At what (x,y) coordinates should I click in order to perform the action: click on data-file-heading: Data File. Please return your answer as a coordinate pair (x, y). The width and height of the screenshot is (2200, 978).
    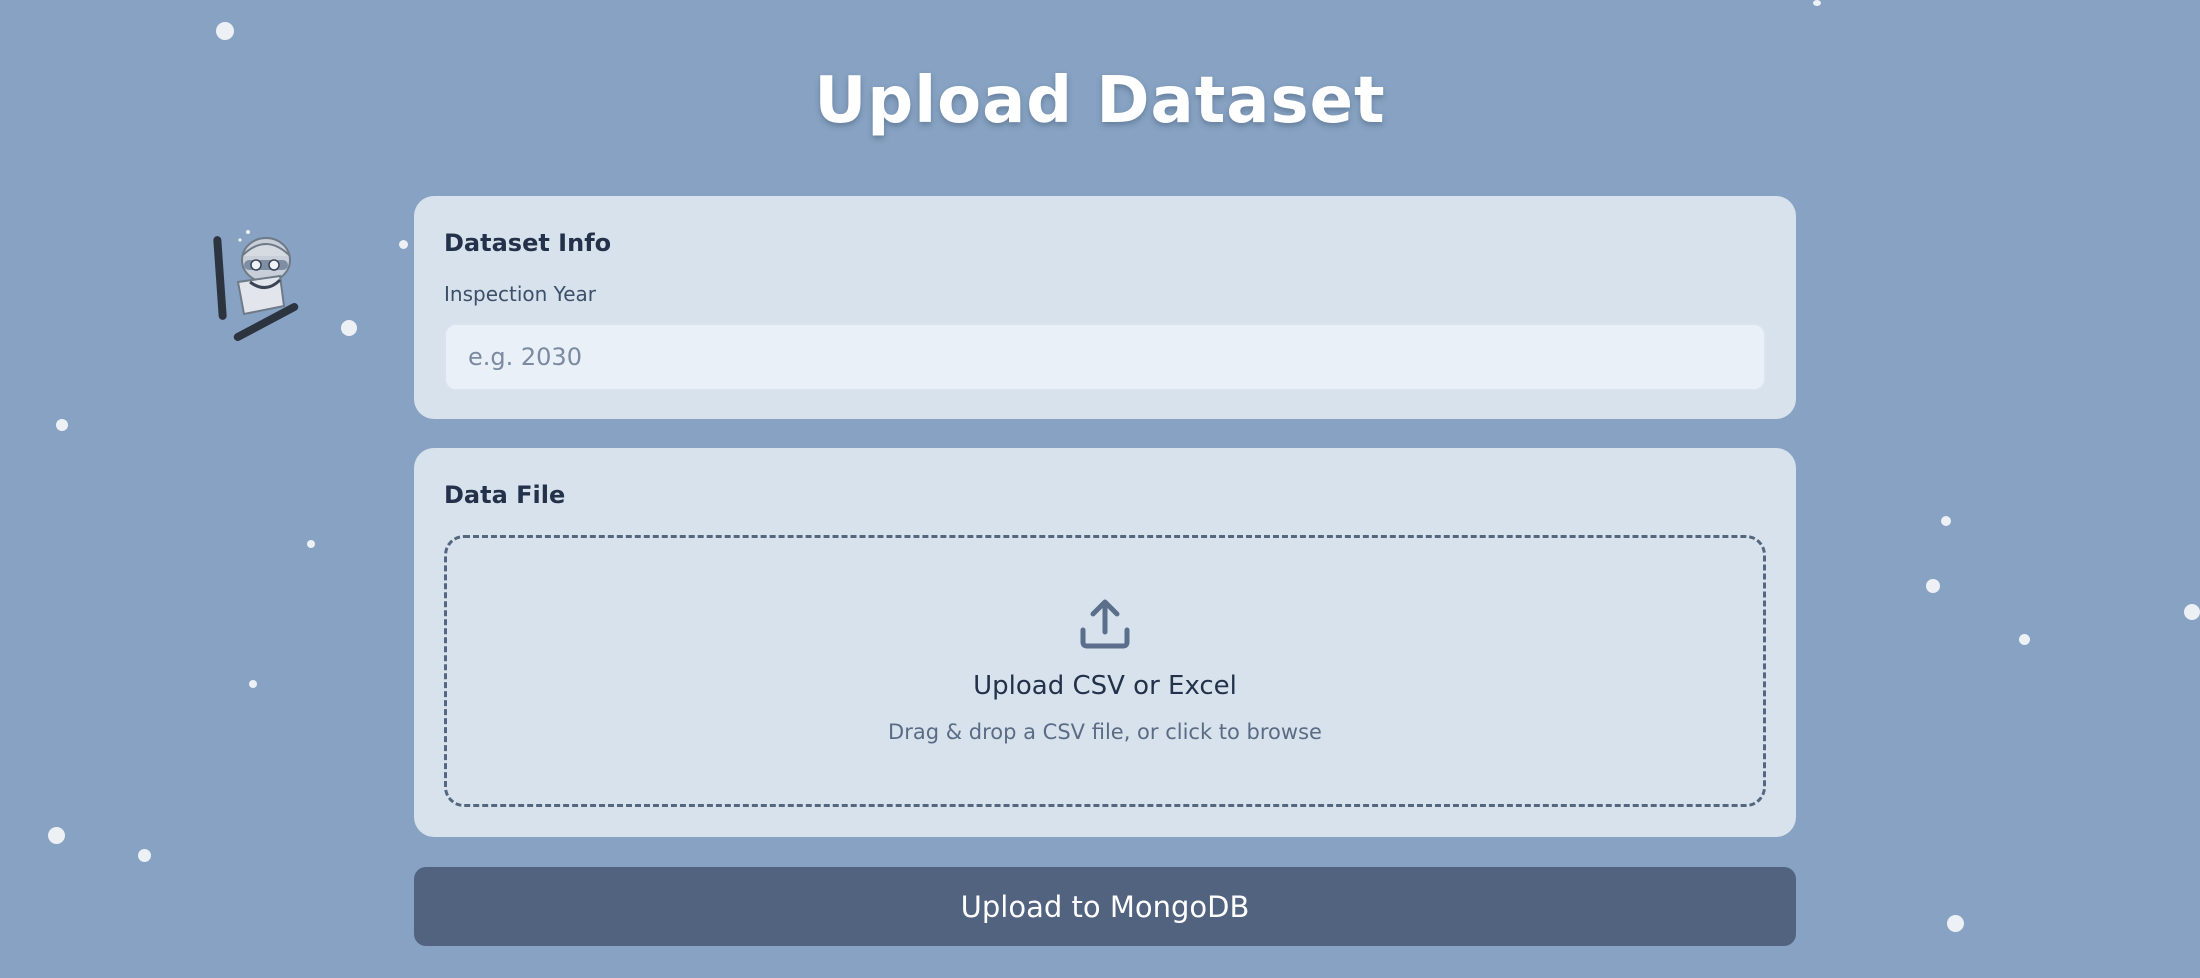
    Looking at the image, I should click on (505, 495).